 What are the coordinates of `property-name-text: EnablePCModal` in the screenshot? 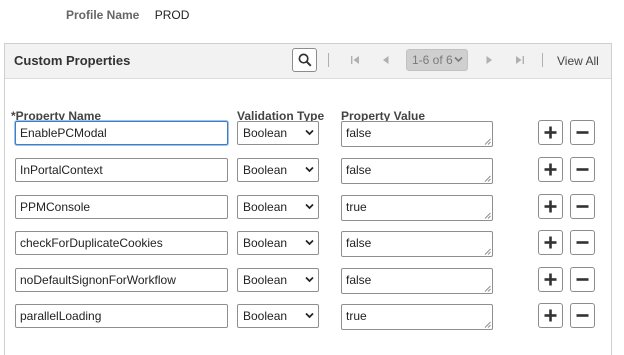 It's located at (63, 133).